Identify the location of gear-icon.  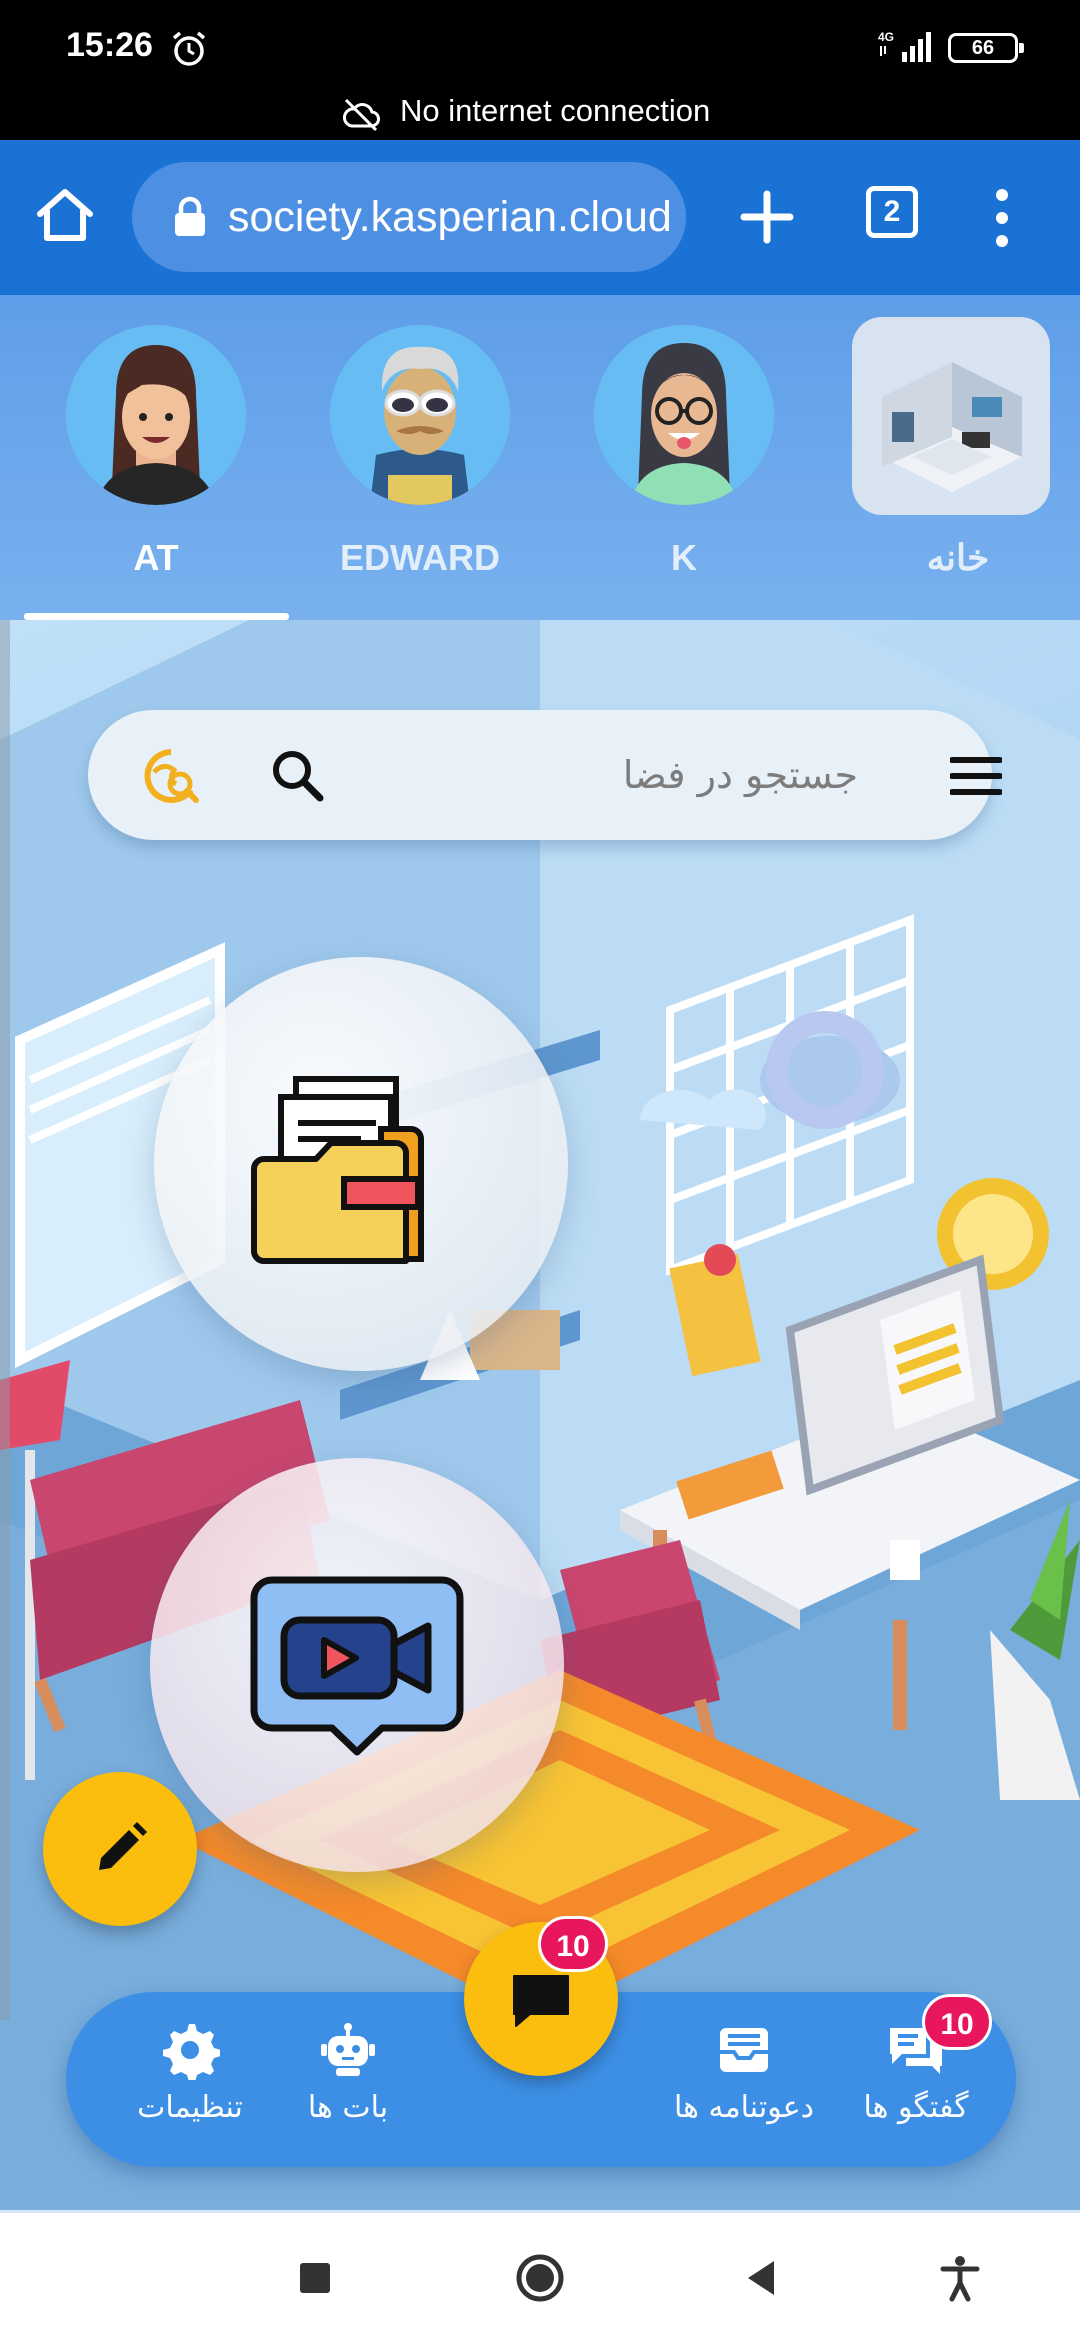
(191, 2052).